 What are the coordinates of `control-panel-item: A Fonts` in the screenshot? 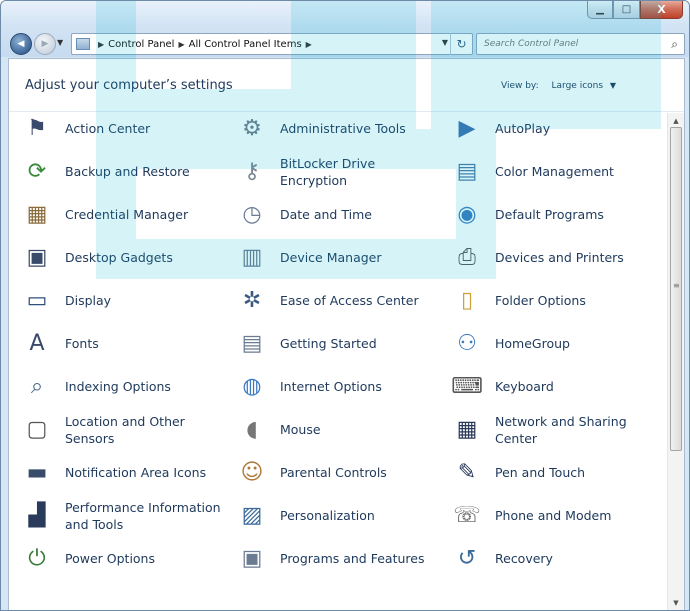 It's located at (126, 344).